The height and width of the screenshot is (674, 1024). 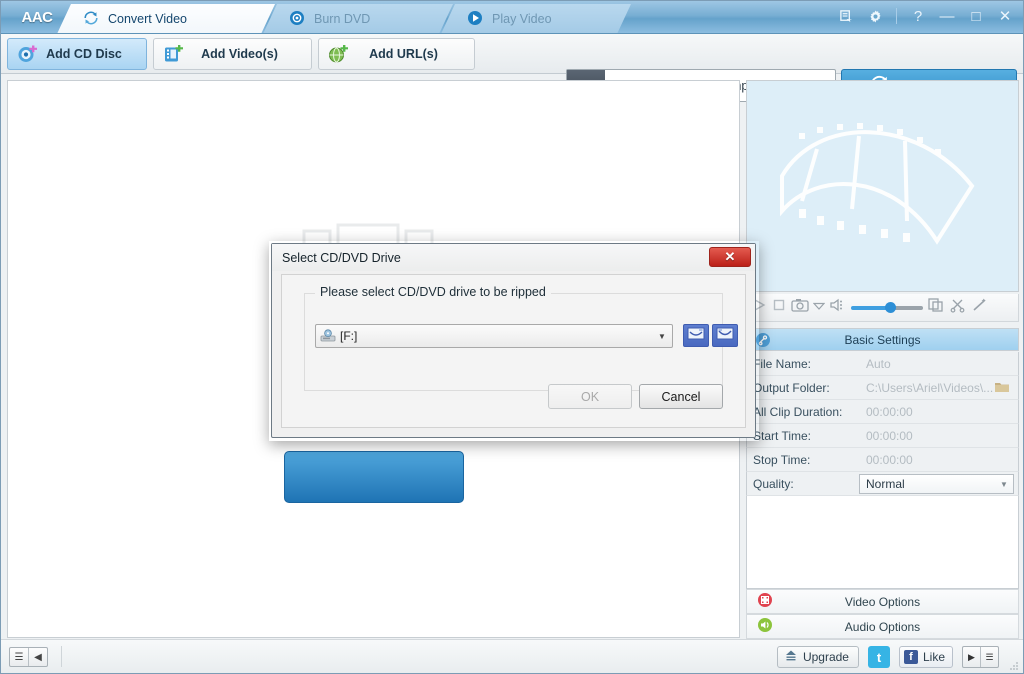 I want to click on facebook-like-button: f Like, so click(x=925, y=657).